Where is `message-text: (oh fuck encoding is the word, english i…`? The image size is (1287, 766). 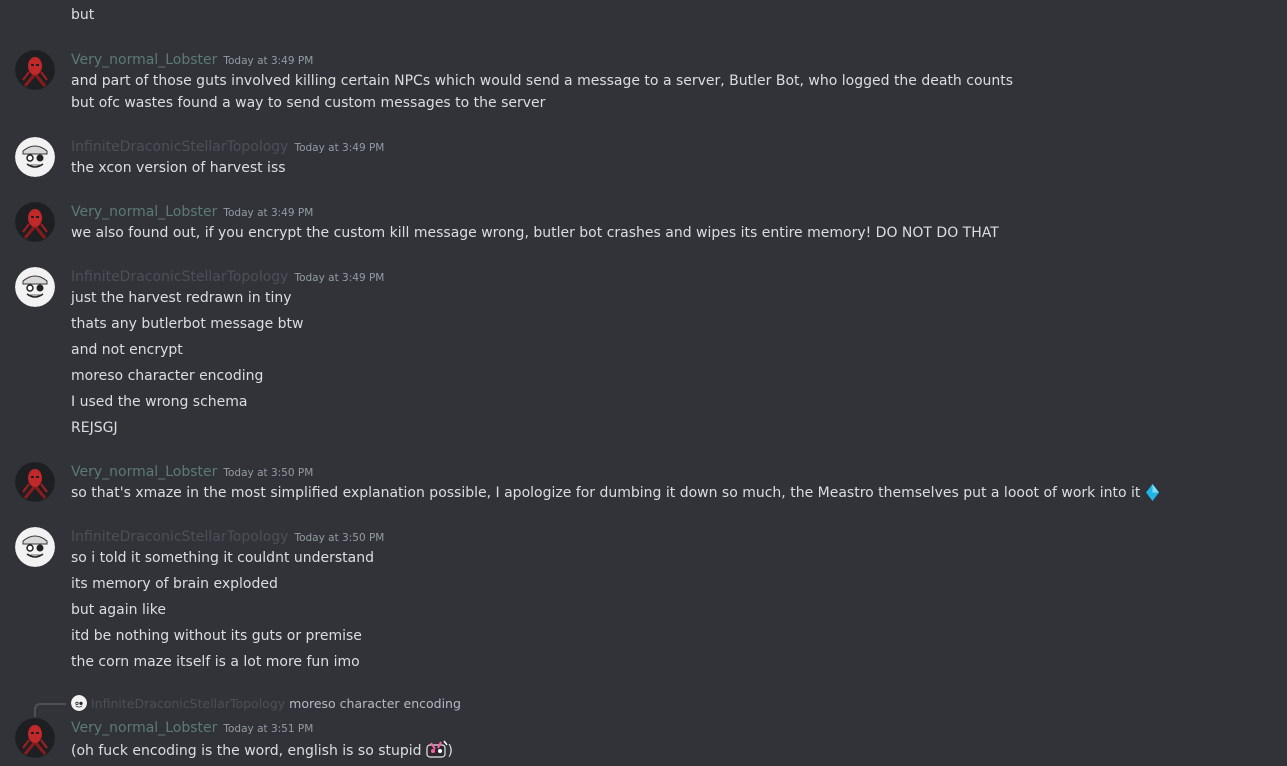 message-text: (oh fuck encoding is the word, english i… is located at coordinates (262, 752).